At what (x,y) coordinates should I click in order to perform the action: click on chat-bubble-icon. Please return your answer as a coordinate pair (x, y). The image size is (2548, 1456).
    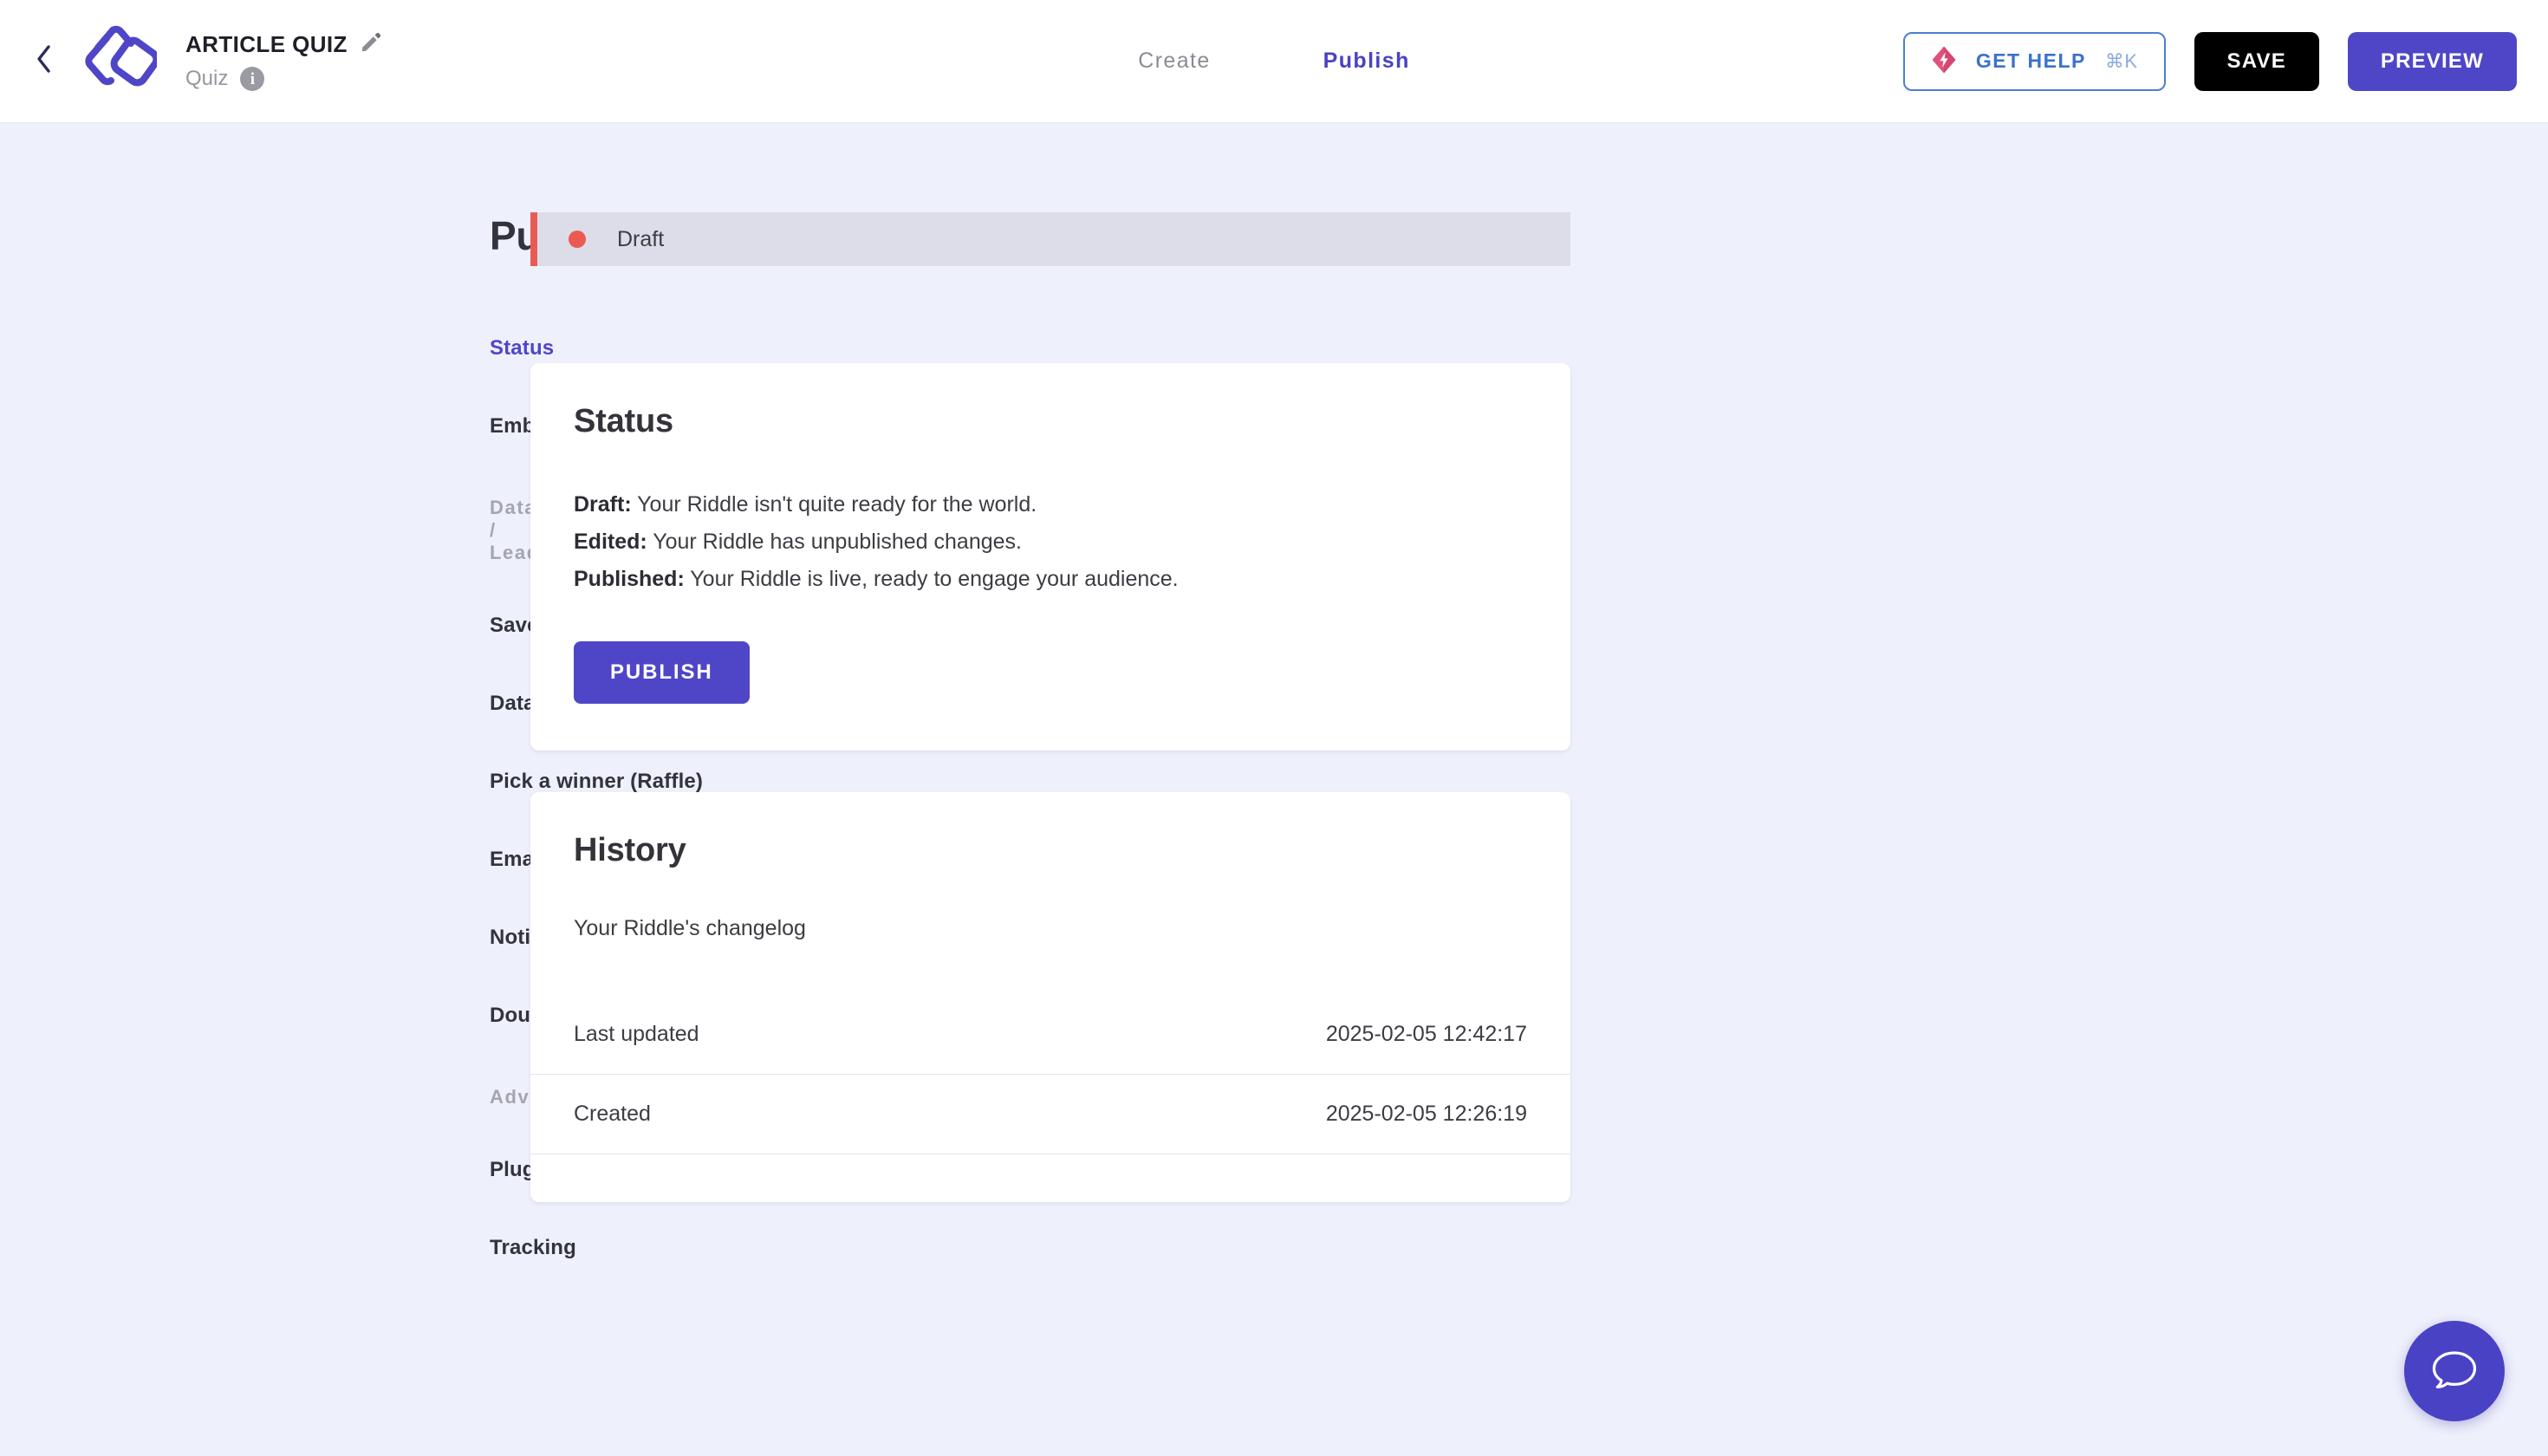
    Looking at the image, I should click on (2454, 1371).